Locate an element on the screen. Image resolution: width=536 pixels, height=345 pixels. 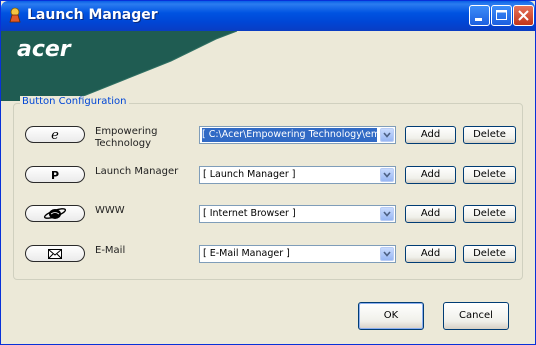
empowering-label: Empowering Technology is located at coordinates (126, 138).